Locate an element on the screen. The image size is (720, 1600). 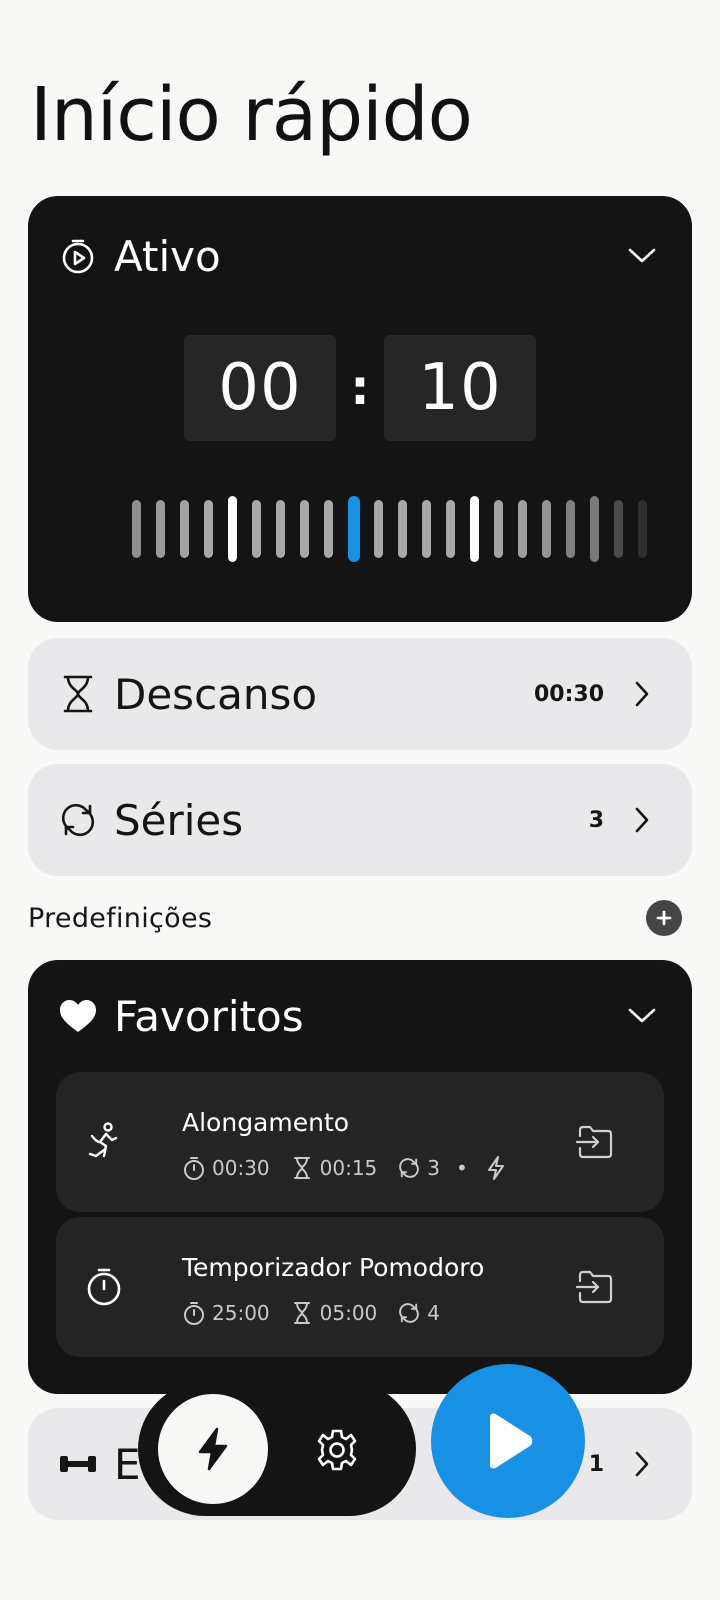
preset-rest-time: 05:00 is located at coordinates (348, 1313).